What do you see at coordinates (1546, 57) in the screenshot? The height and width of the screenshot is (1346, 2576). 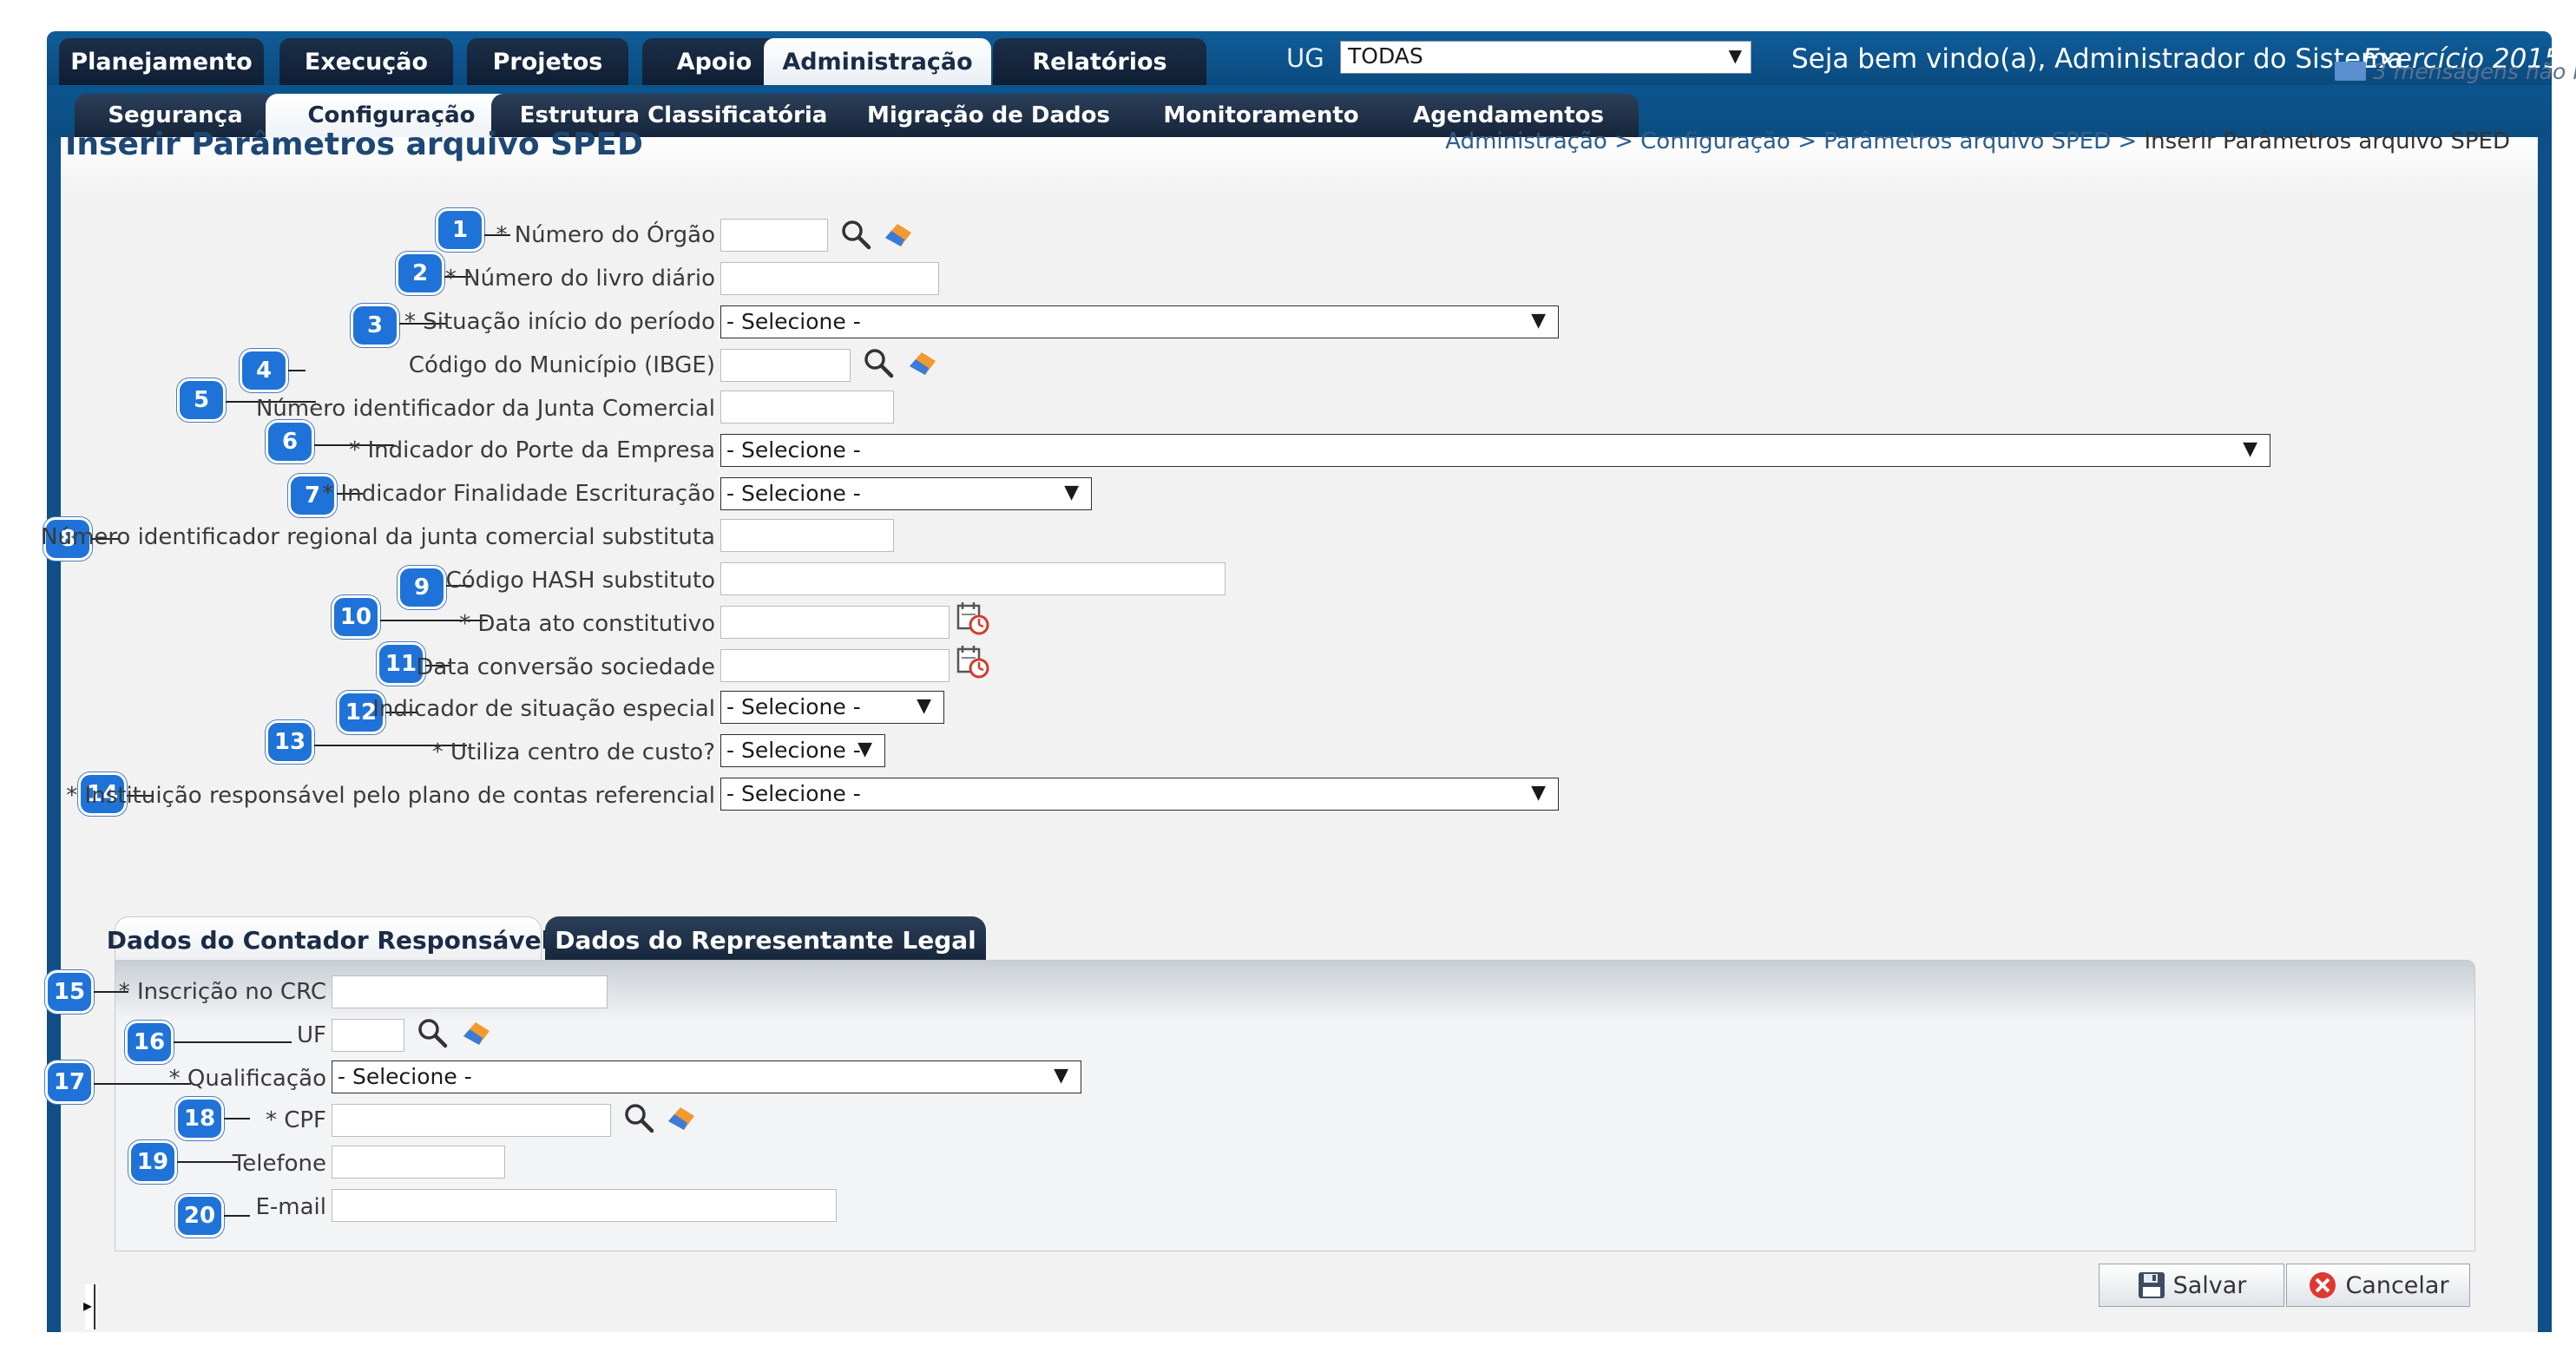 I see `ug-select: TODAS ▼` at bounding box center [1546, 57].